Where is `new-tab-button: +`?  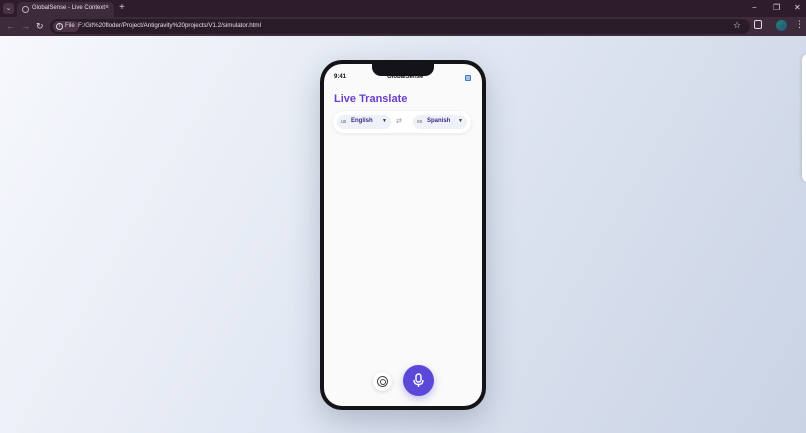 new-tab-button: + is located at coordinates (122, 8).